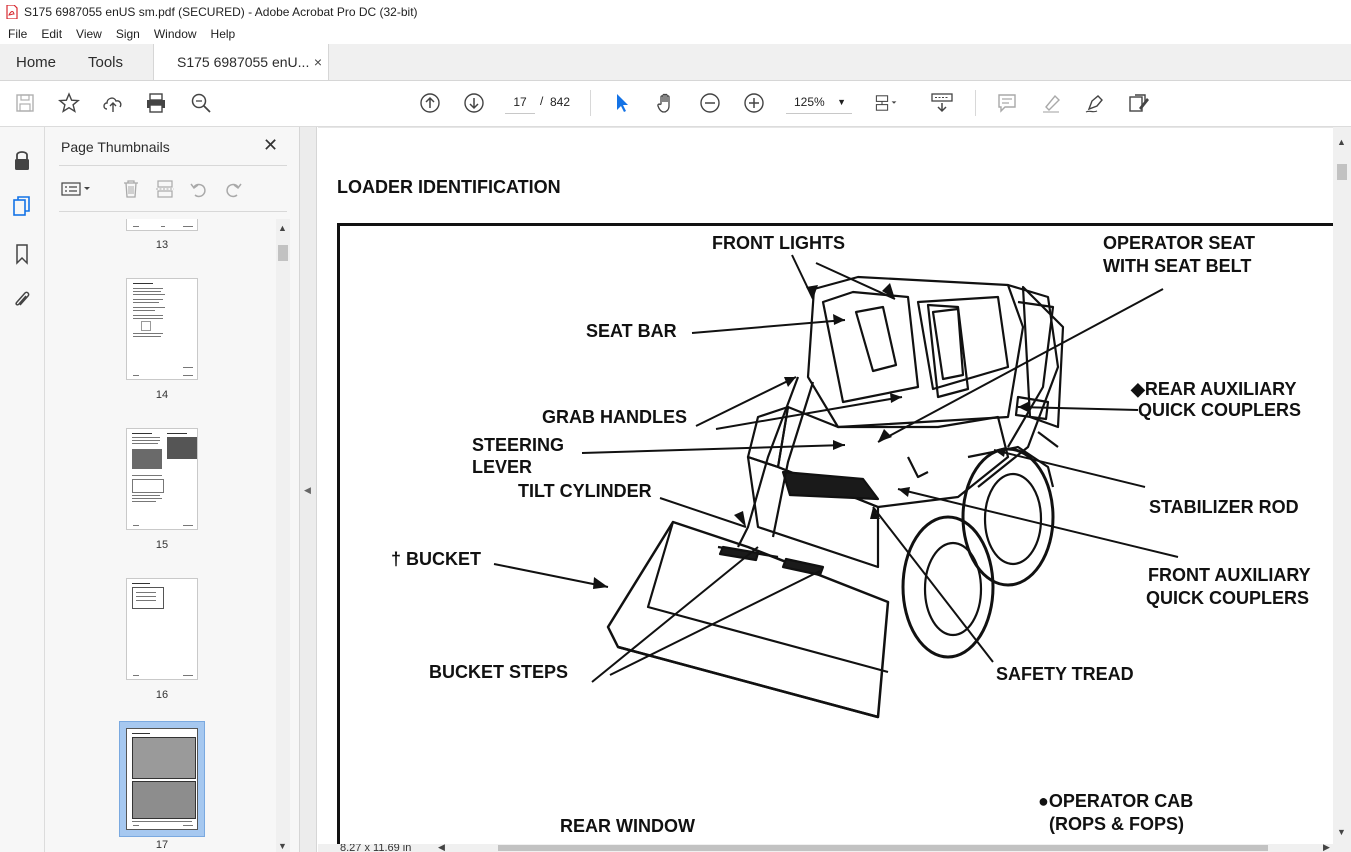  I want to click on thumbnail-list: 13 14 15 16 17, so click(160, 535).